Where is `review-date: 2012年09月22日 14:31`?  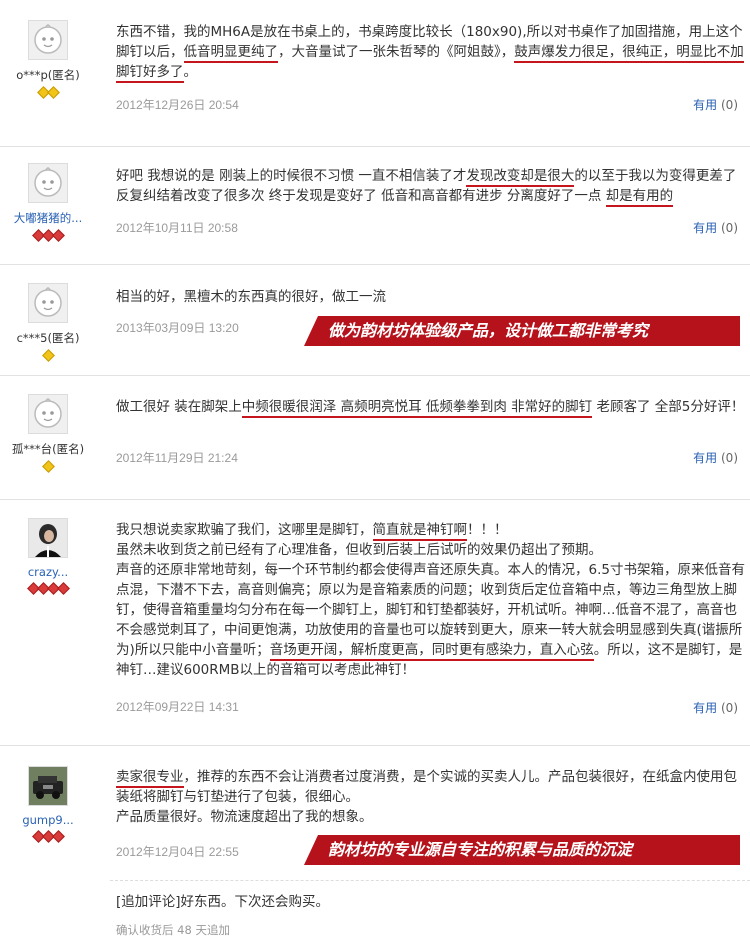 review-date: 2012年09月22日 14:31 is located at coordinates (177, 707).